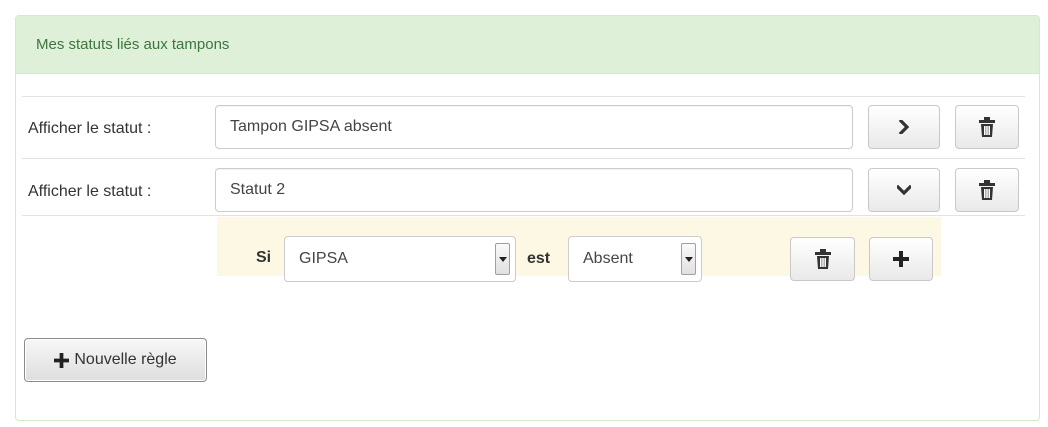 This screenshot has height=427, width=1048. I want to click on expand-button, so click(904, 127).